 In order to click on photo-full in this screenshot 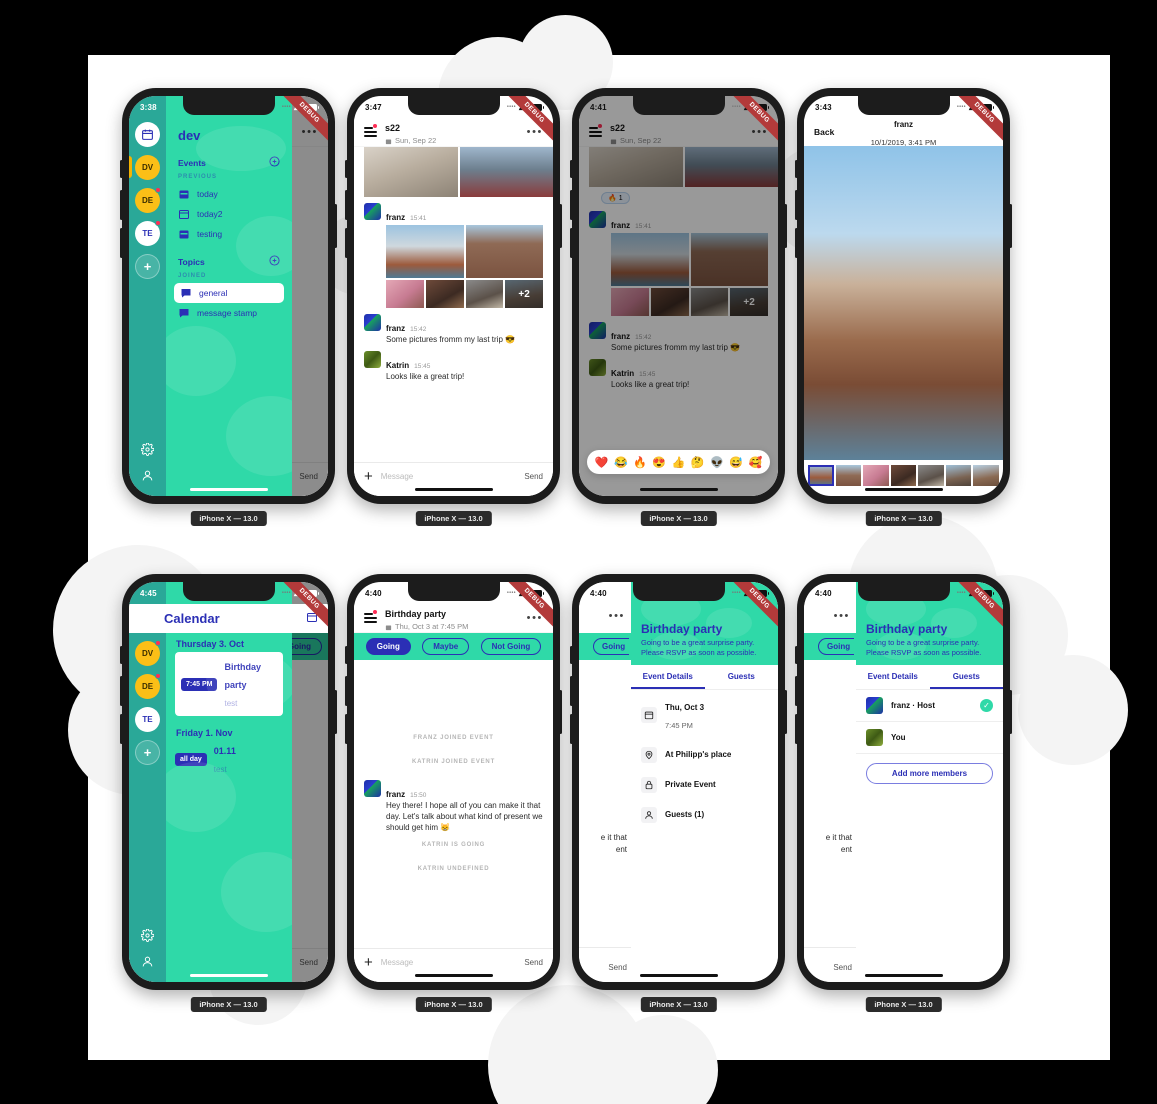, I will do `click(903, 303)`.